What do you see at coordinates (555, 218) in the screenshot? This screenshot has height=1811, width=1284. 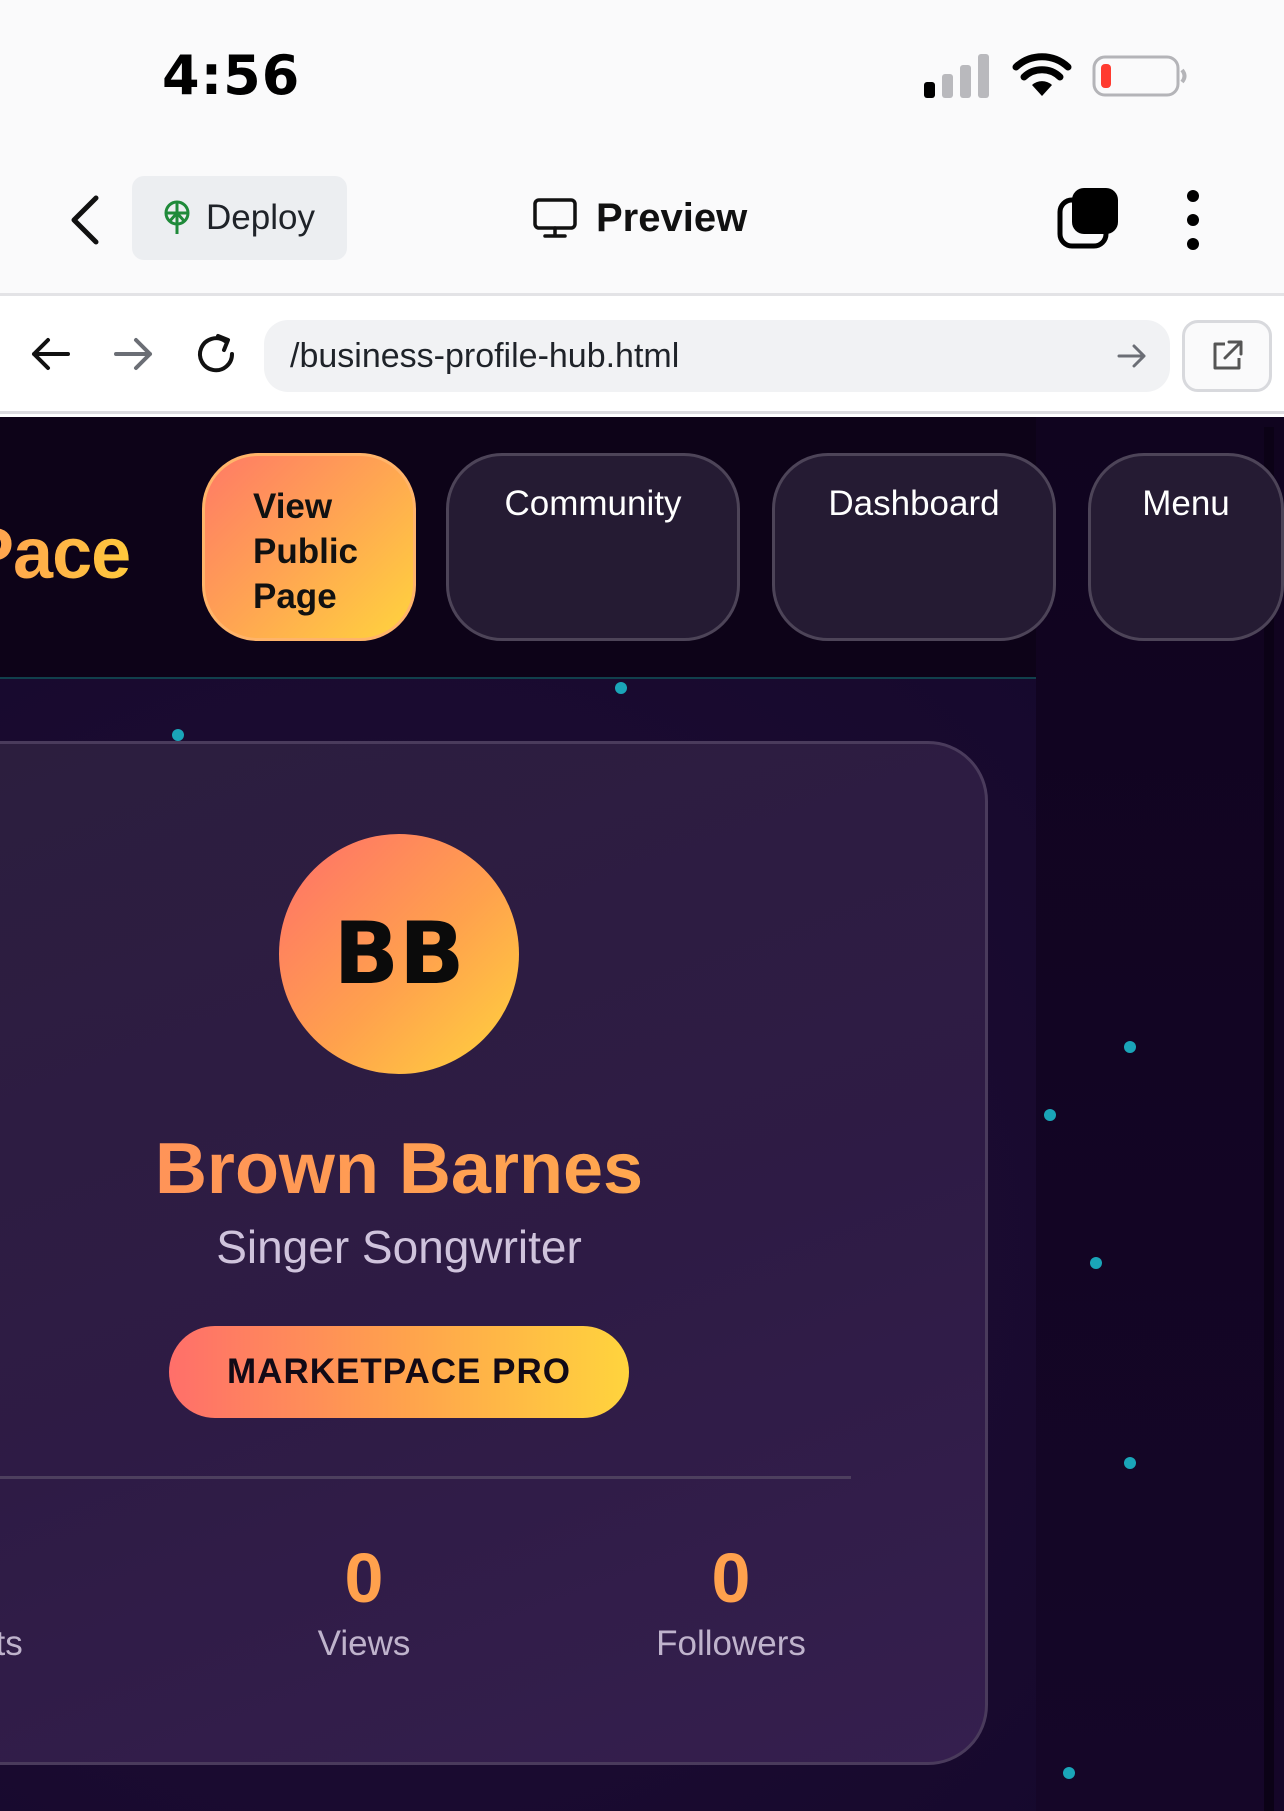 I see `monitor-icon` at bounding box center [555, 218].